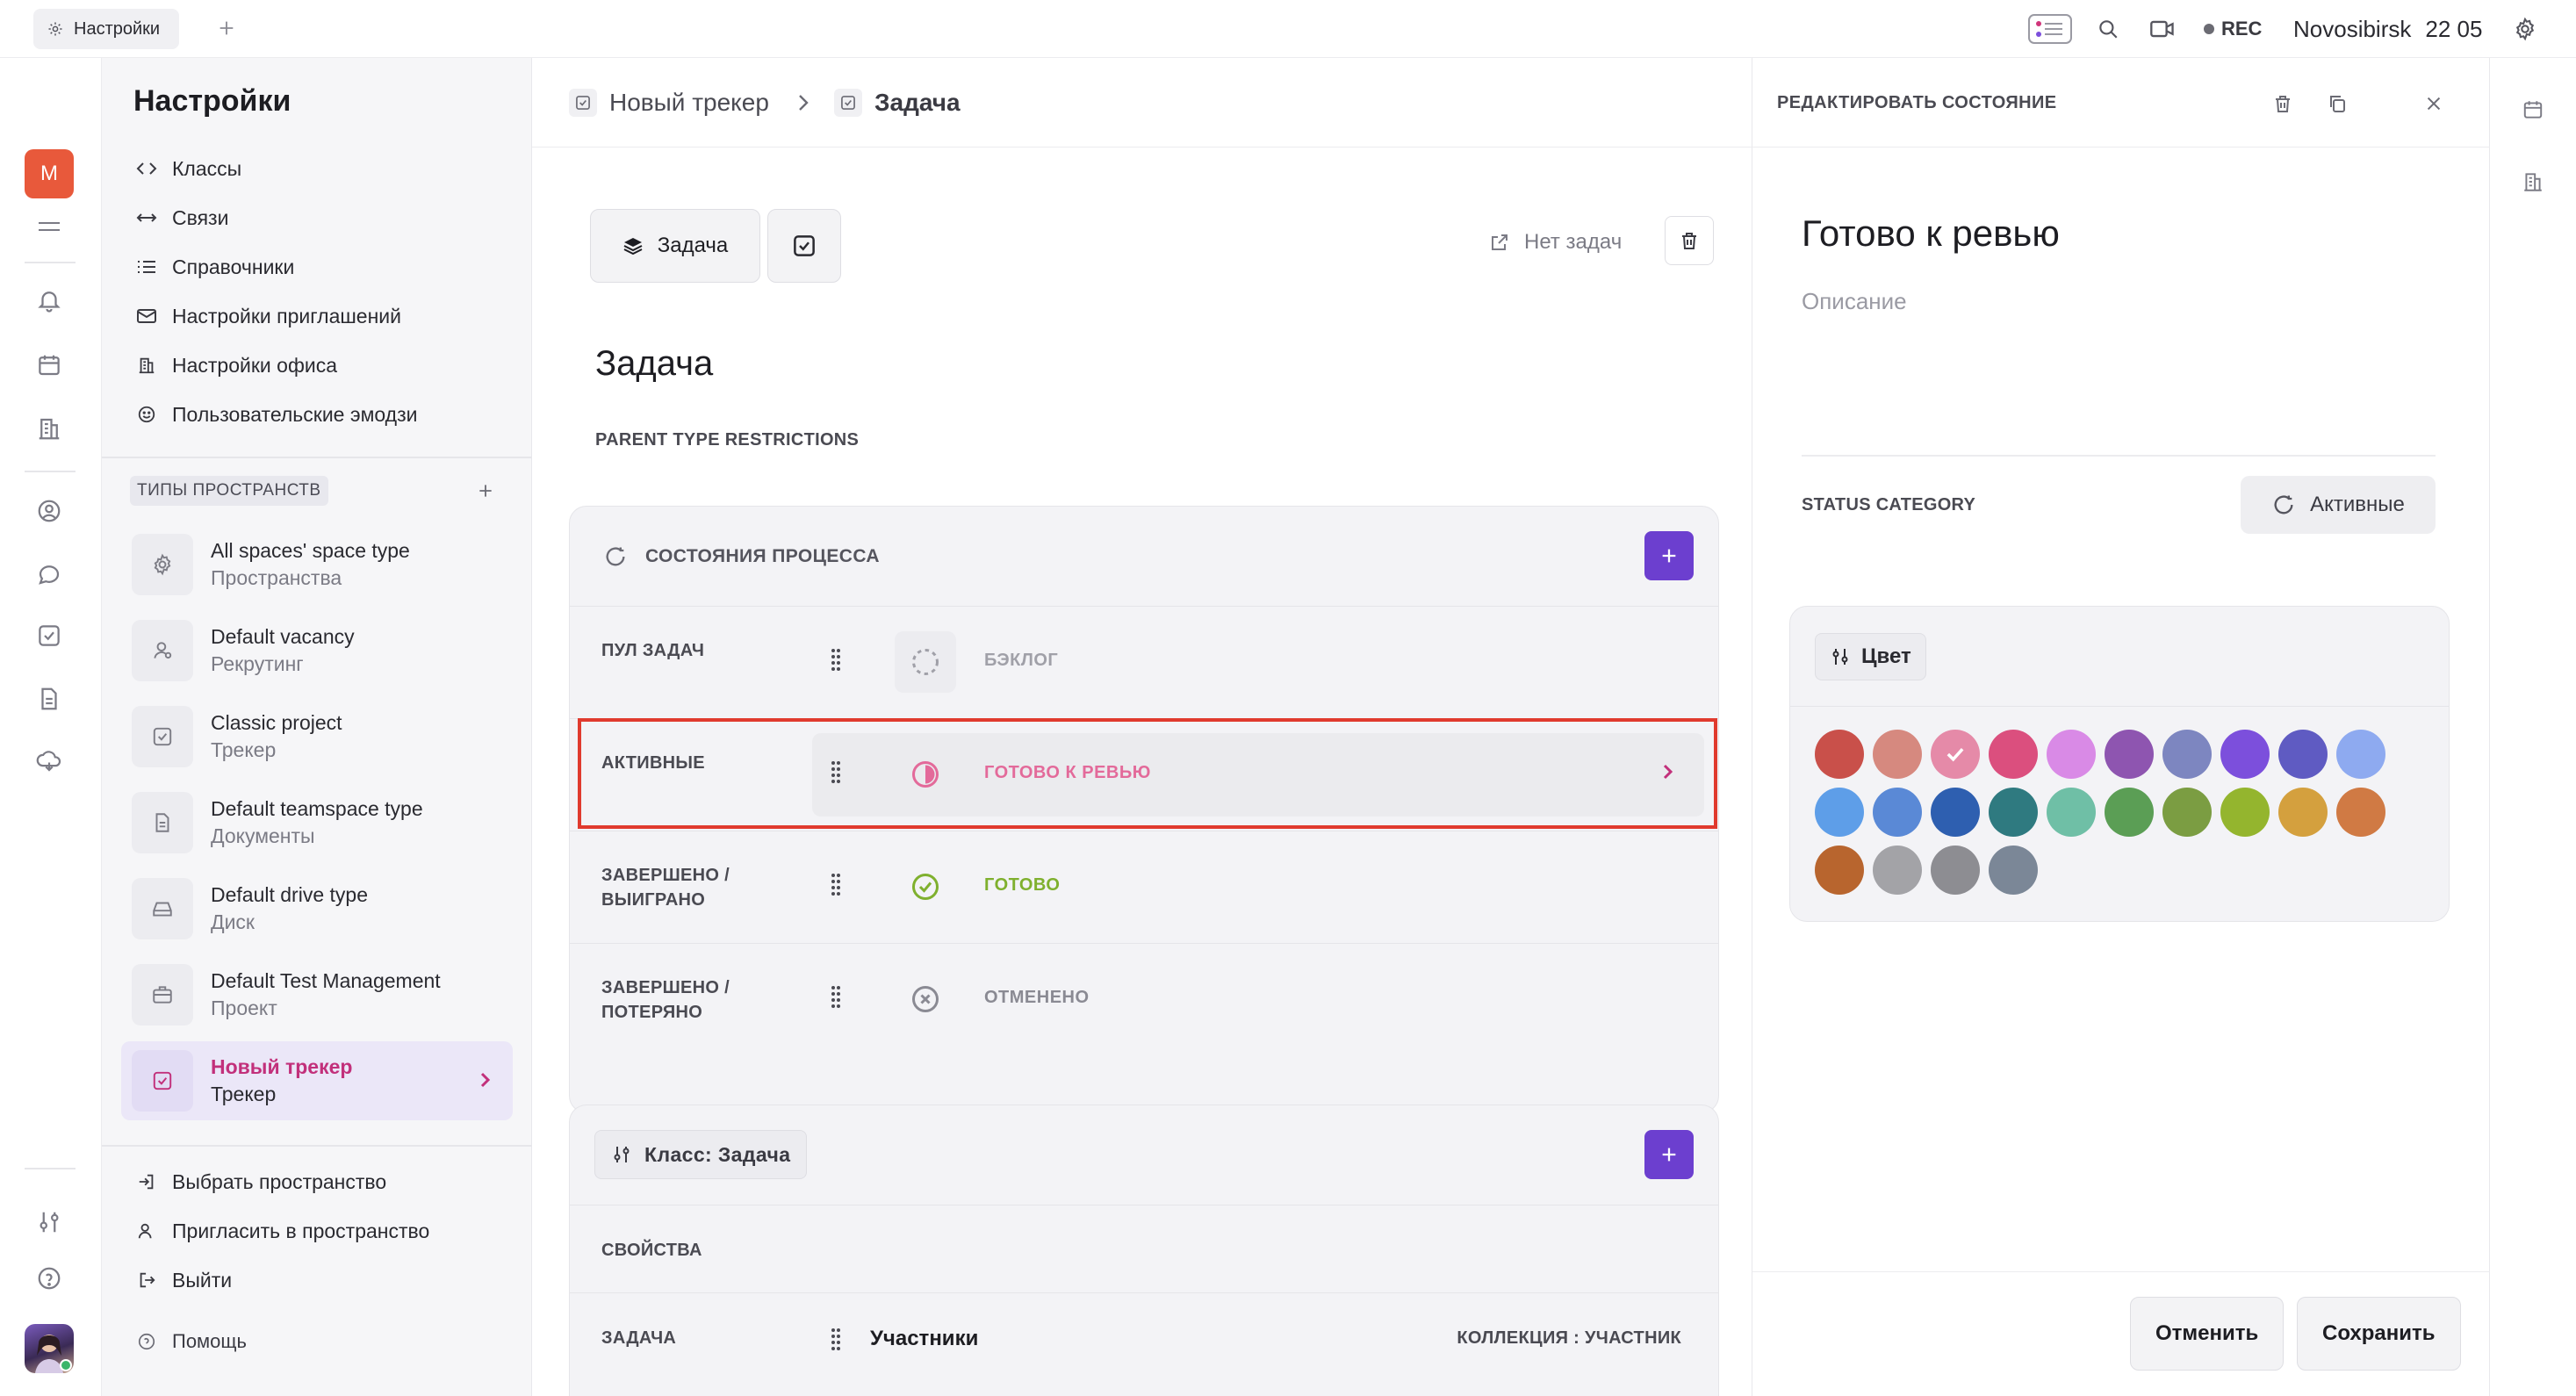 The image size is (2576, 1396). Describe the element at coordinates (1144, 1000) in the screenshot. I see `state-row-cancelled: ЗАВЕРШЕНО / ПОТЕРЯНО ОТМЕНЕНО` at that location.